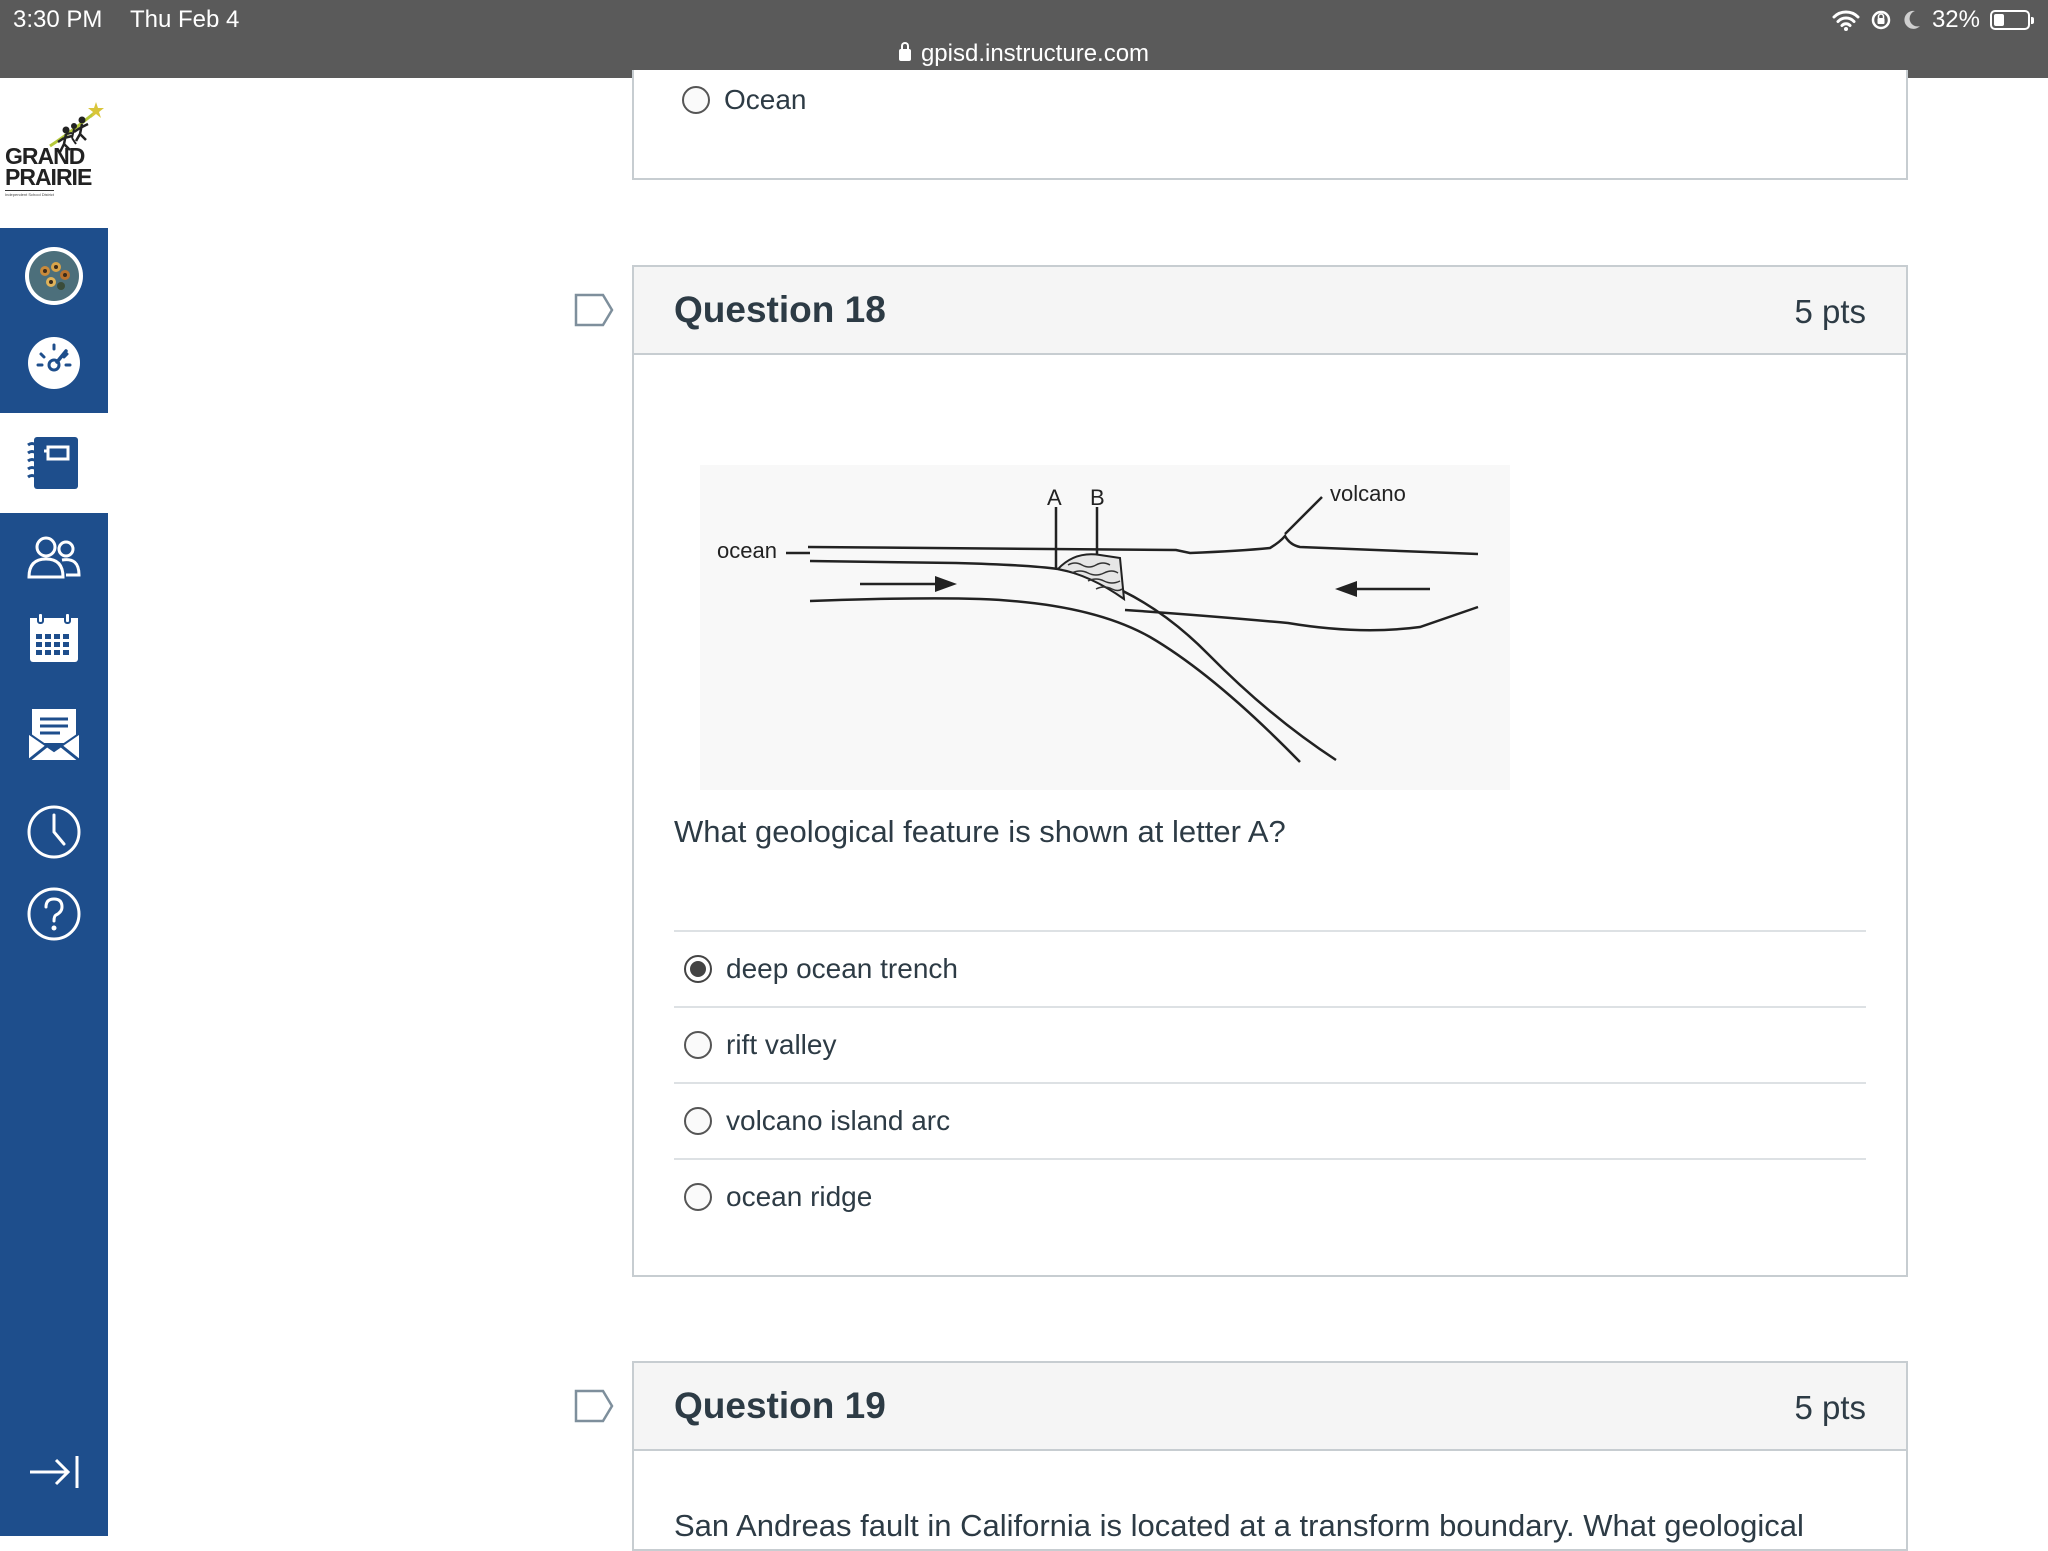 The width and height of the screenshot is (2048, 1551). What do you see at coordinates (765, 99) in the screenshot?
I see `answer-label: Ocean` at bounding box center [765, 99].